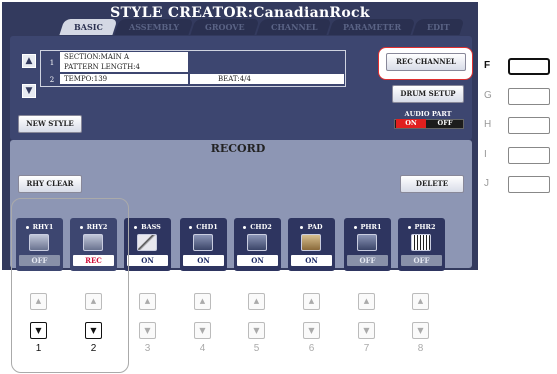 The height and width of the screenshot is (374, 557). I want to click on channel-2-up-button: ▲, so click(93, 301).